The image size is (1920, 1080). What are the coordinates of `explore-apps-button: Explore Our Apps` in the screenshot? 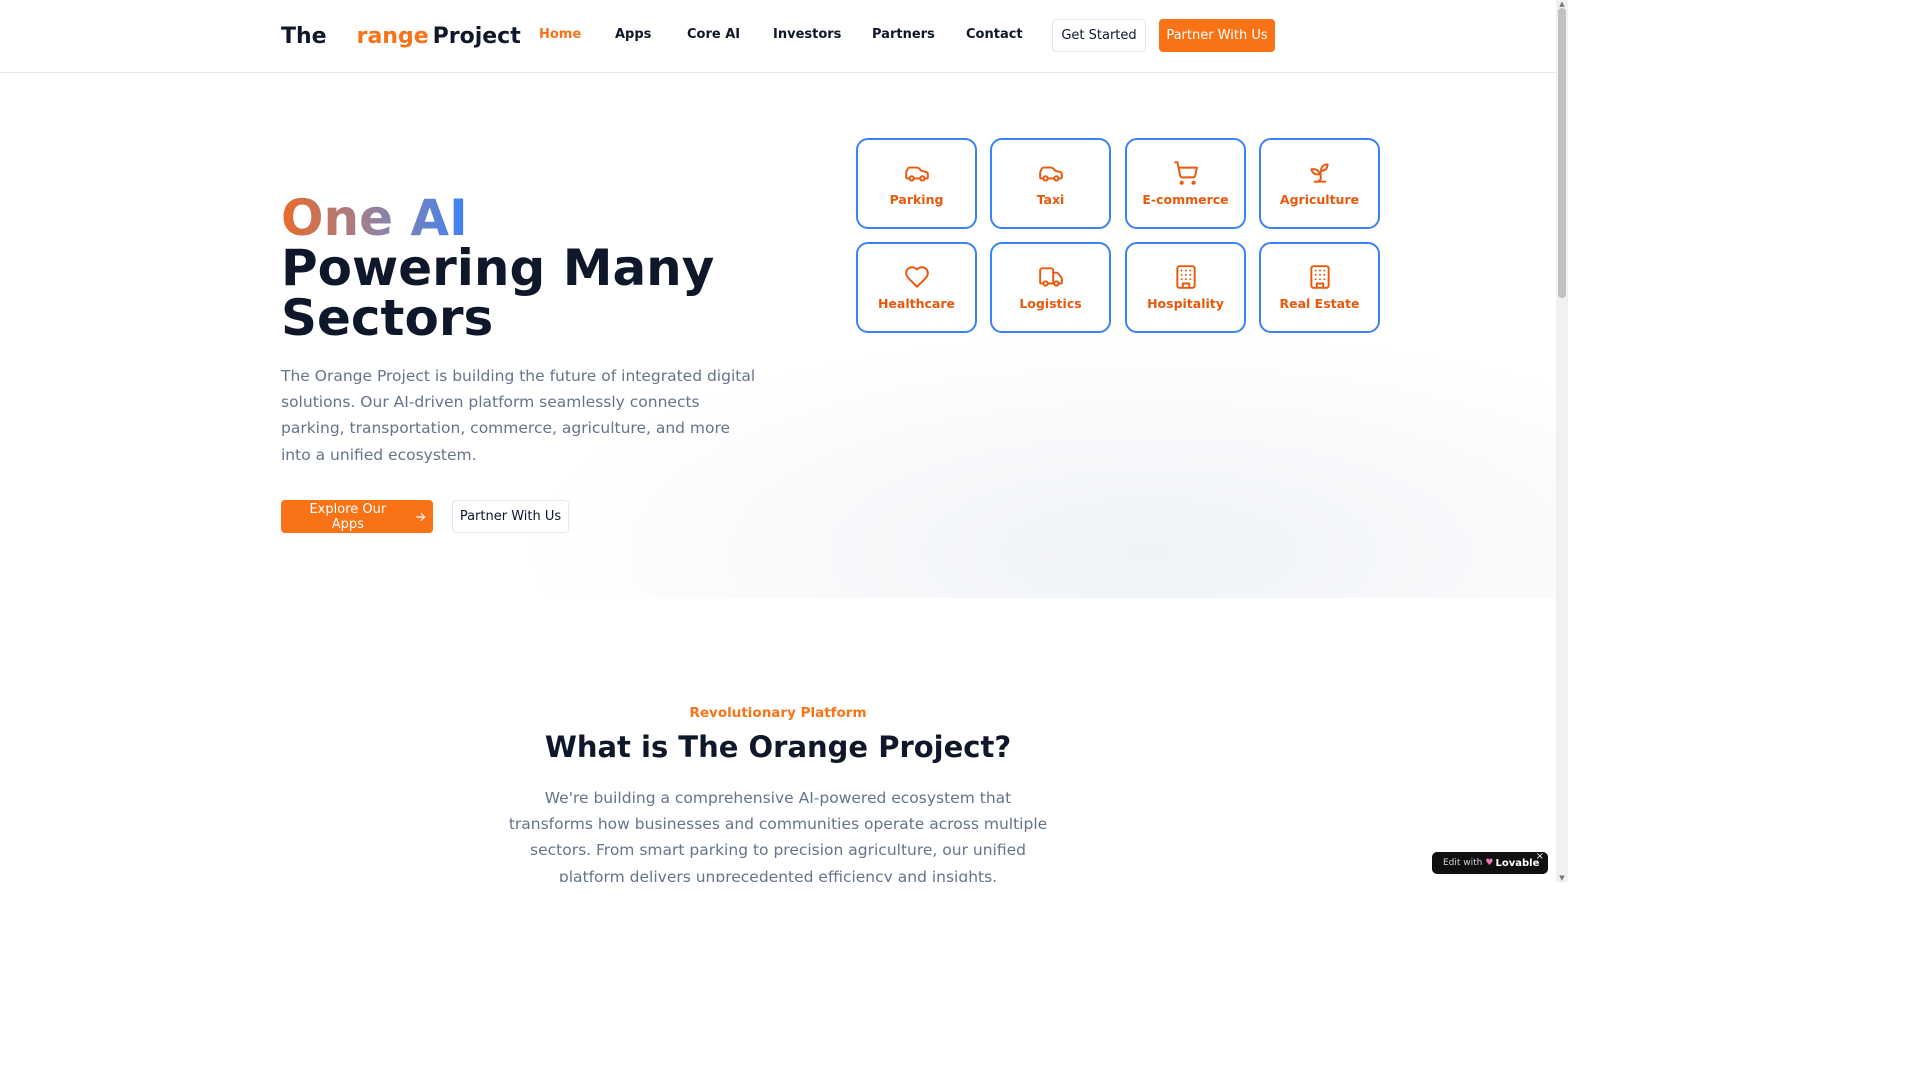 It's located at (357, 516).